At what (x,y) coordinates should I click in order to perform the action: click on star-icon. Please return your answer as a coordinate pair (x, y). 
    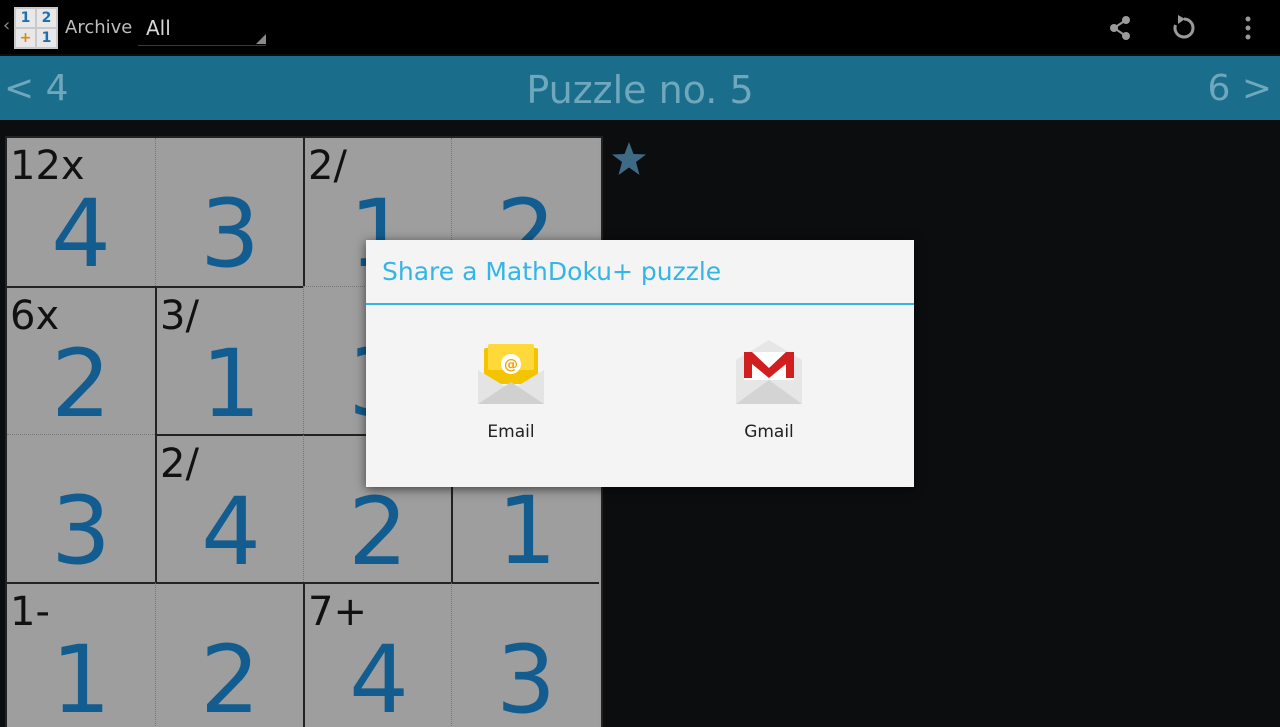
    Looking at the image, I should click on (629, 159).